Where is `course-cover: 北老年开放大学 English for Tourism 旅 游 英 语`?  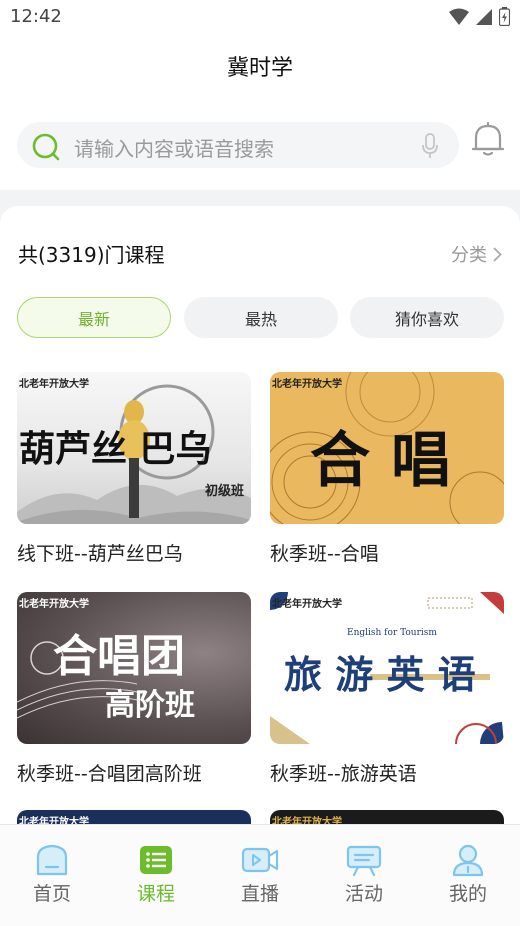 course-cover: 北老年开放大学 English for Tourism 旅 游 英 语 is located at coordinates (387, 668).